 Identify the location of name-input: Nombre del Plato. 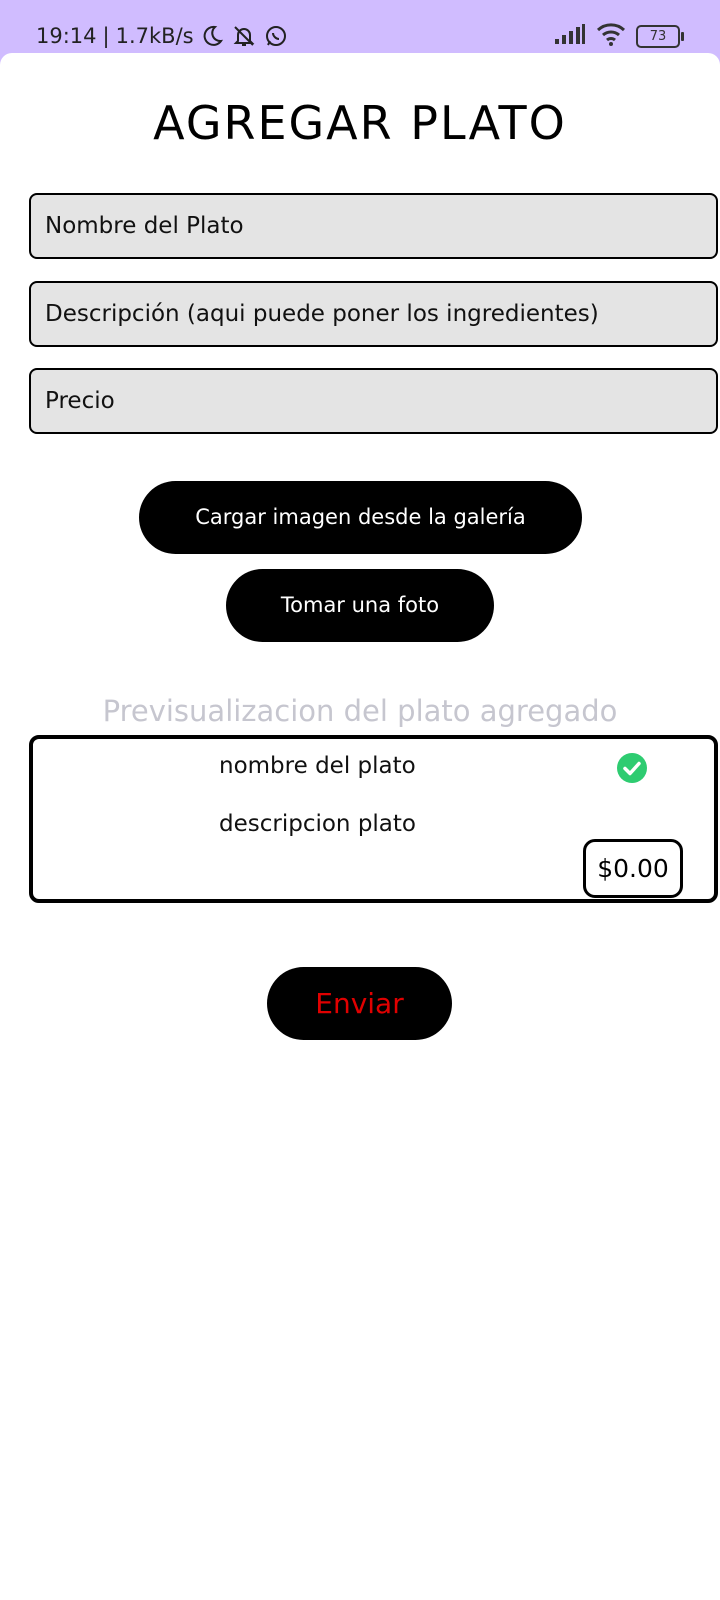
(373, 226).